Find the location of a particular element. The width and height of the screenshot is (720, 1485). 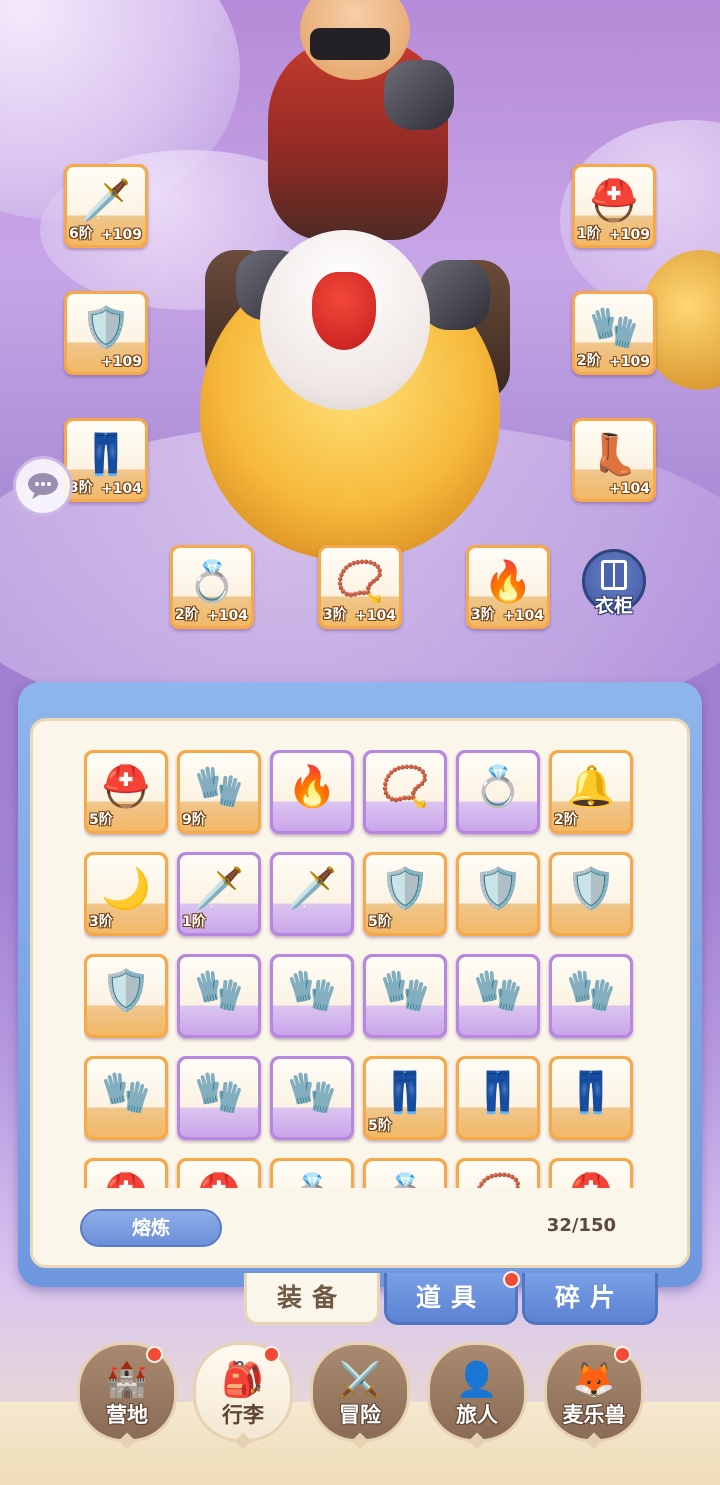

equip-slot-armor: 🛡️ +109 is located at coordinates (106, 333).